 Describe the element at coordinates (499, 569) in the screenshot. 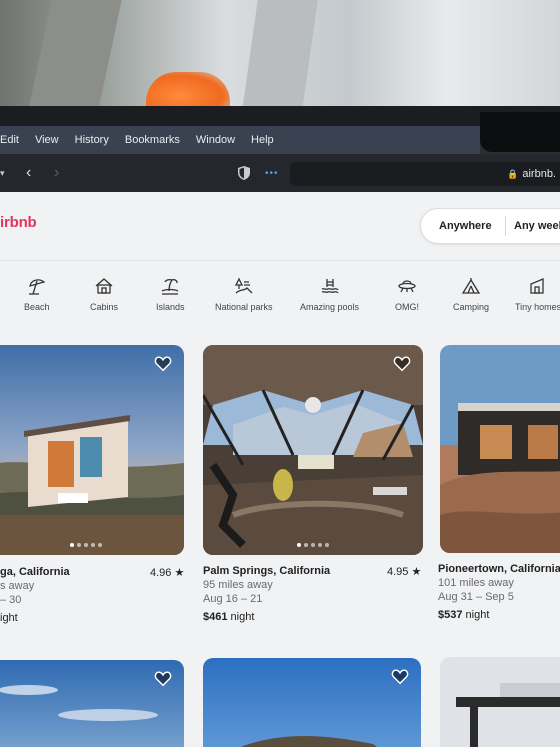

I see `listing-title: Pioneertown, California` at that location.